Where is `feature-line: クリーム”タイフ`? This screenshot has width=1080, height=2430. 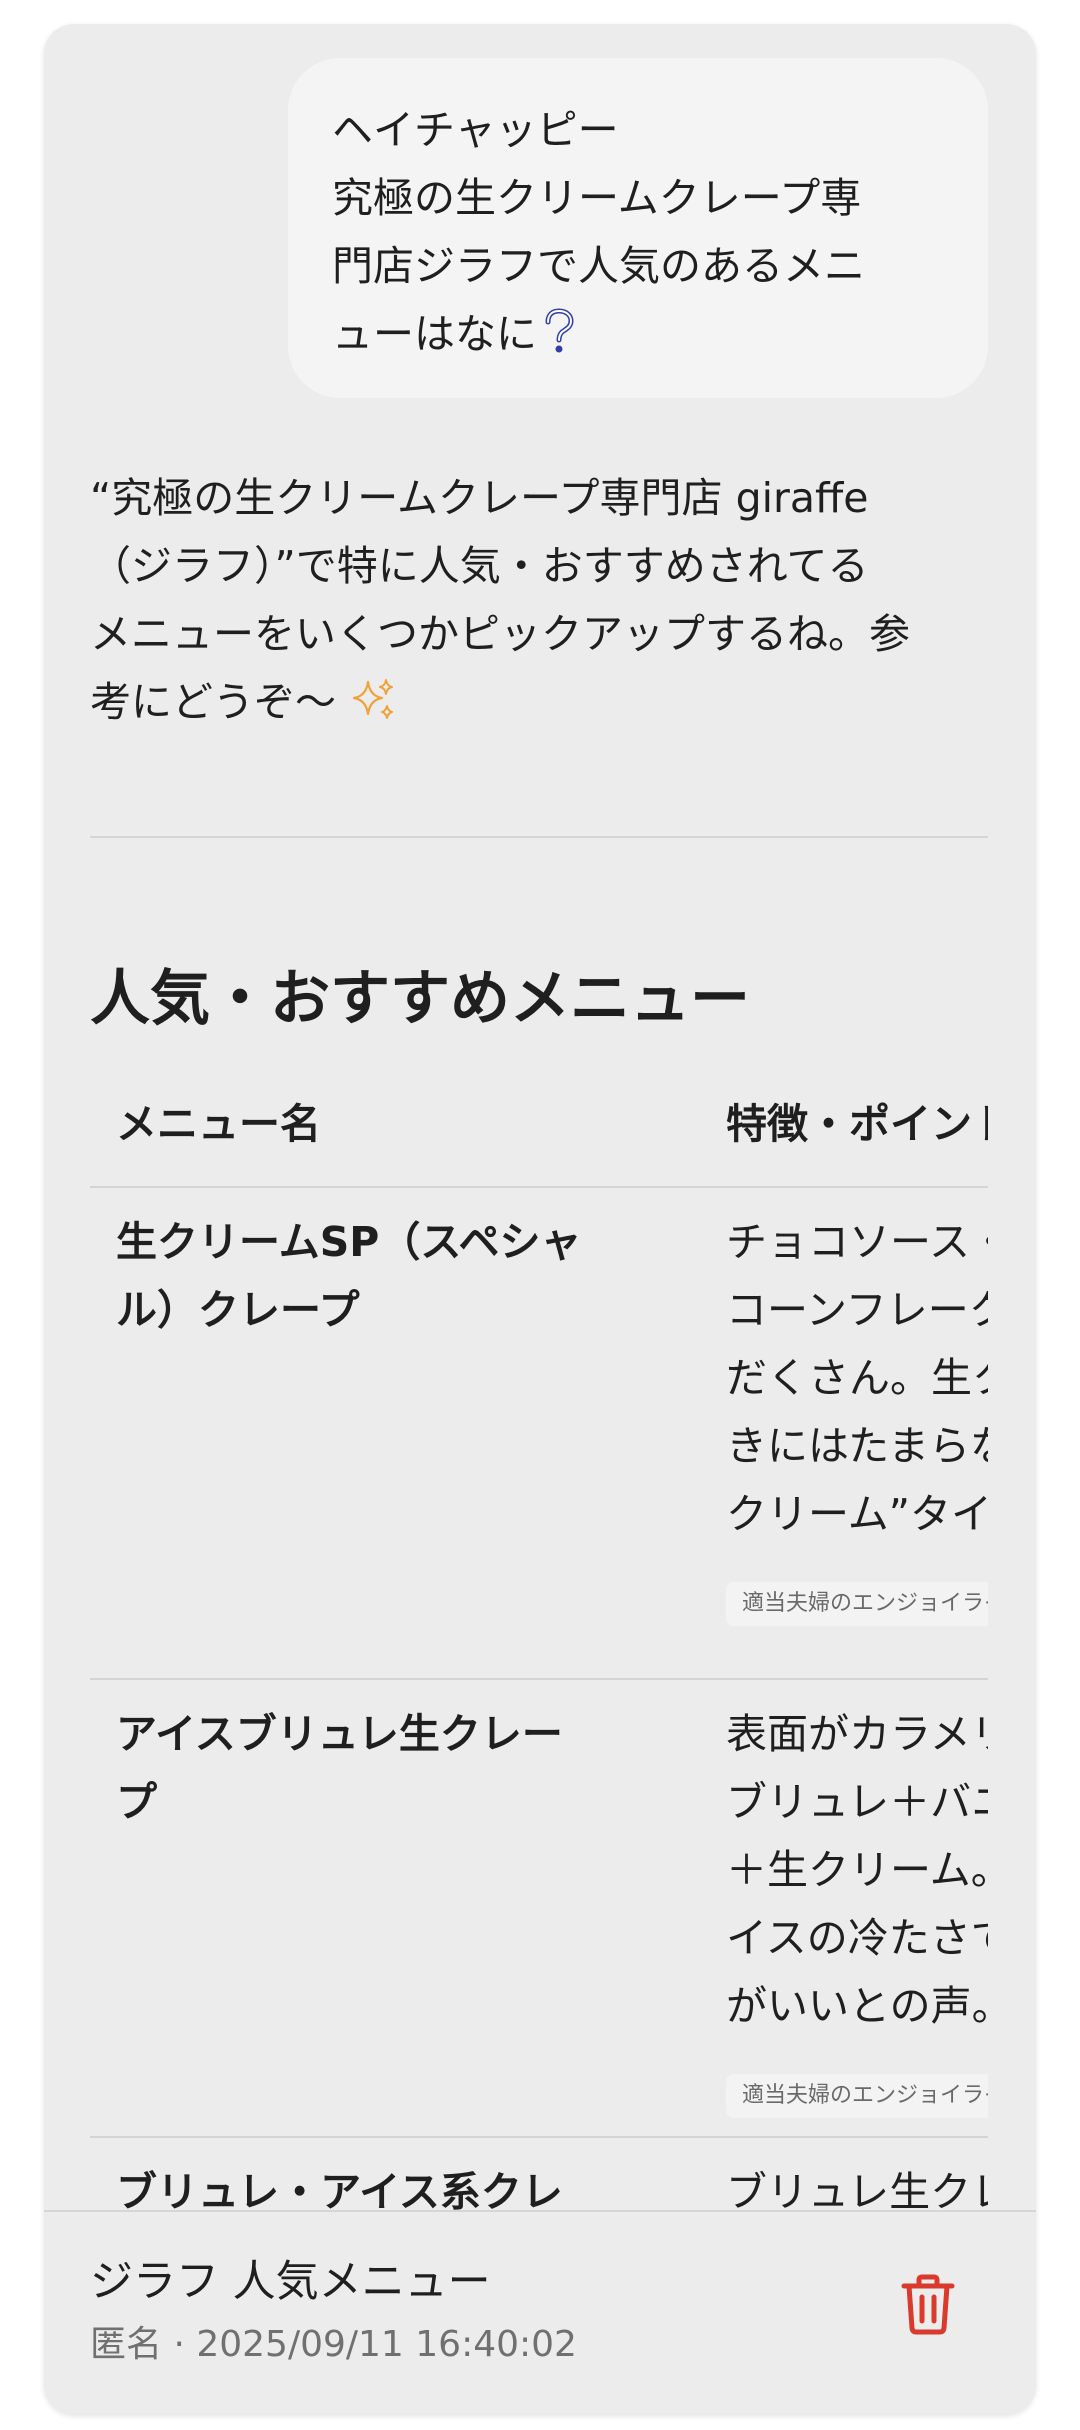 feature-line: クリーム”タイフ is located at coordinates (857, 1514).